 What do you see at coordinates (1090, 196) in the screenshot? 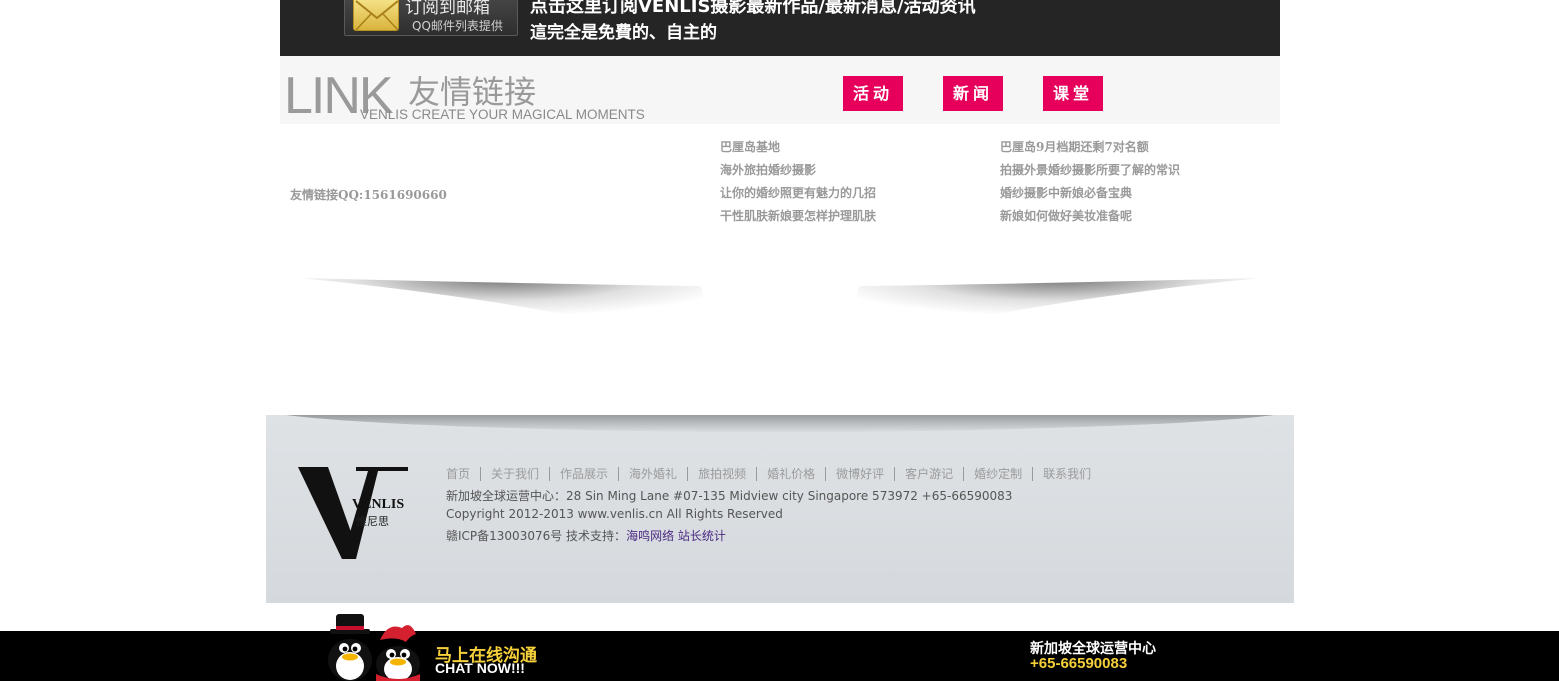
I see `list-item: 婚纱摄影中新娘必备宝典` at bounding box center [1090, 196].